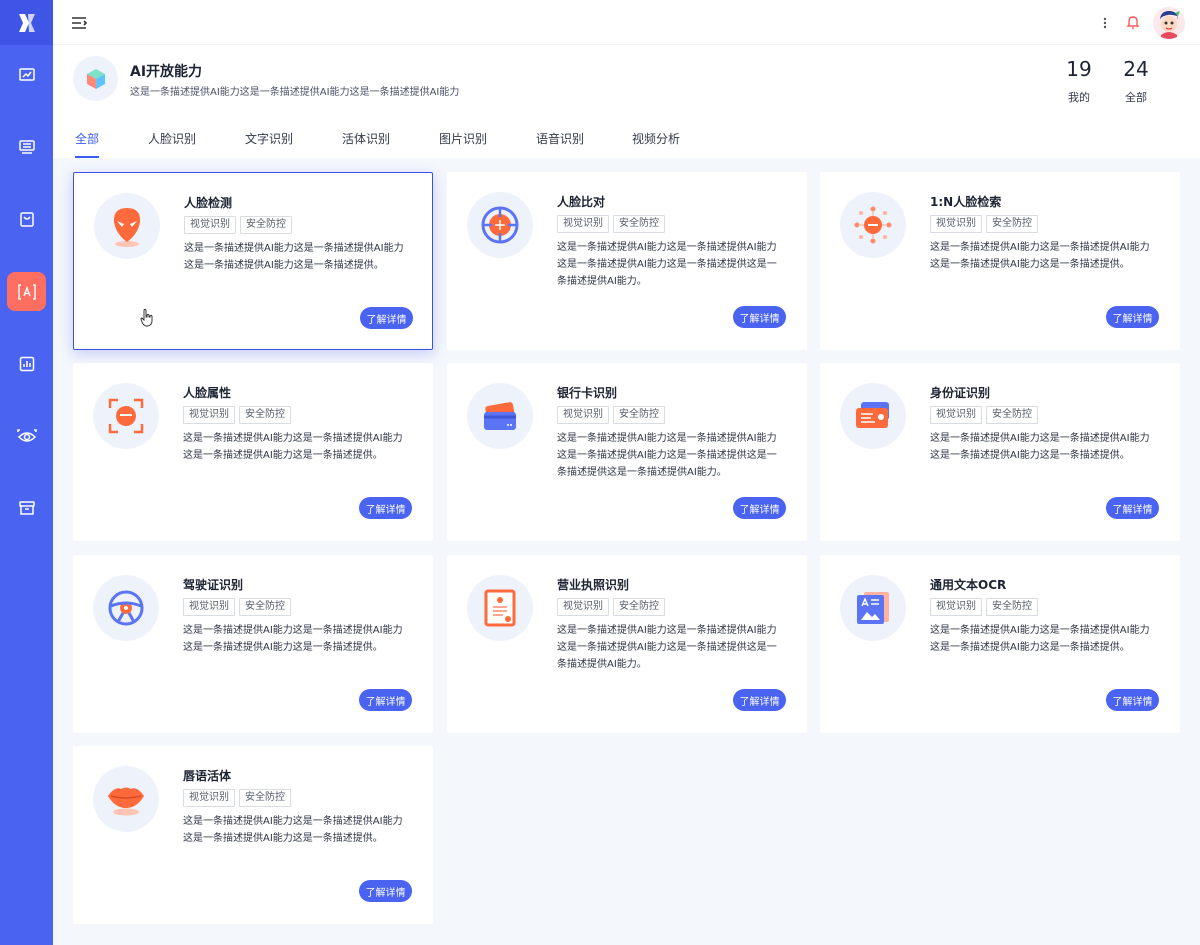 The image size is (1200, 945). Describe the element at coordinates (146, 318) in the screenshot. I see `hand-cursor-icon` at that location.